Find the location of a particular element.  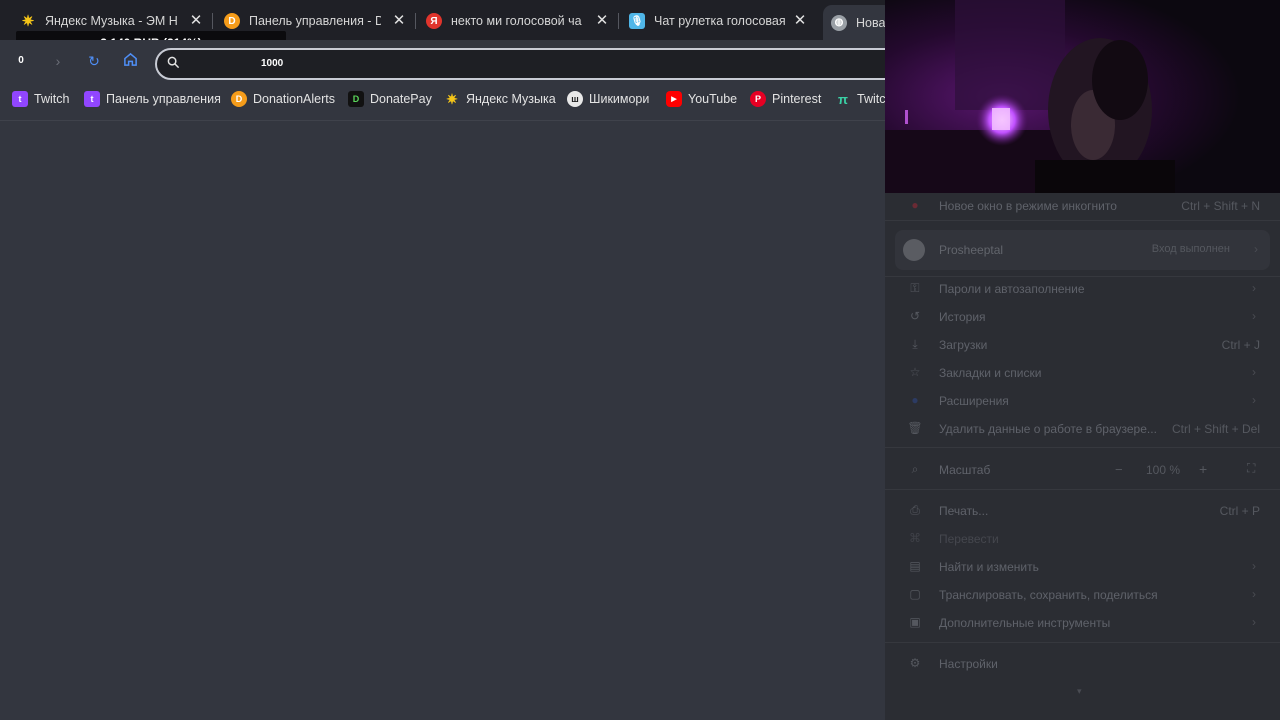

menu-item-downloads: ⤓ Загрузки Ctrl + J is located at coordinates (1082, 345).